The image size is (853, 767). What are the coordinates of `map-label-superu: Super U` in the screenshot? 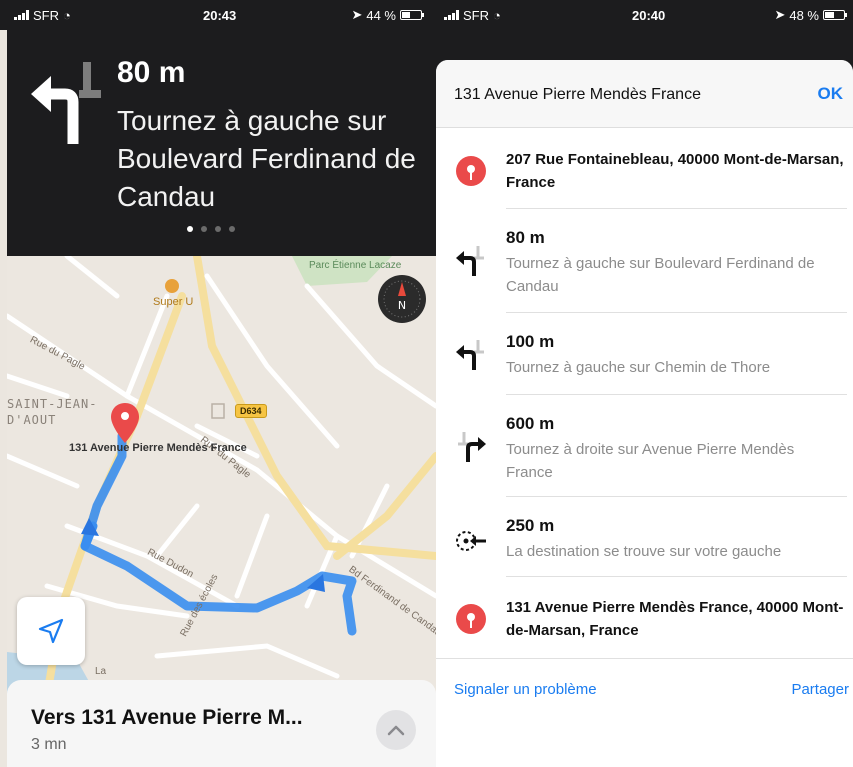 It's located at (173, 302).